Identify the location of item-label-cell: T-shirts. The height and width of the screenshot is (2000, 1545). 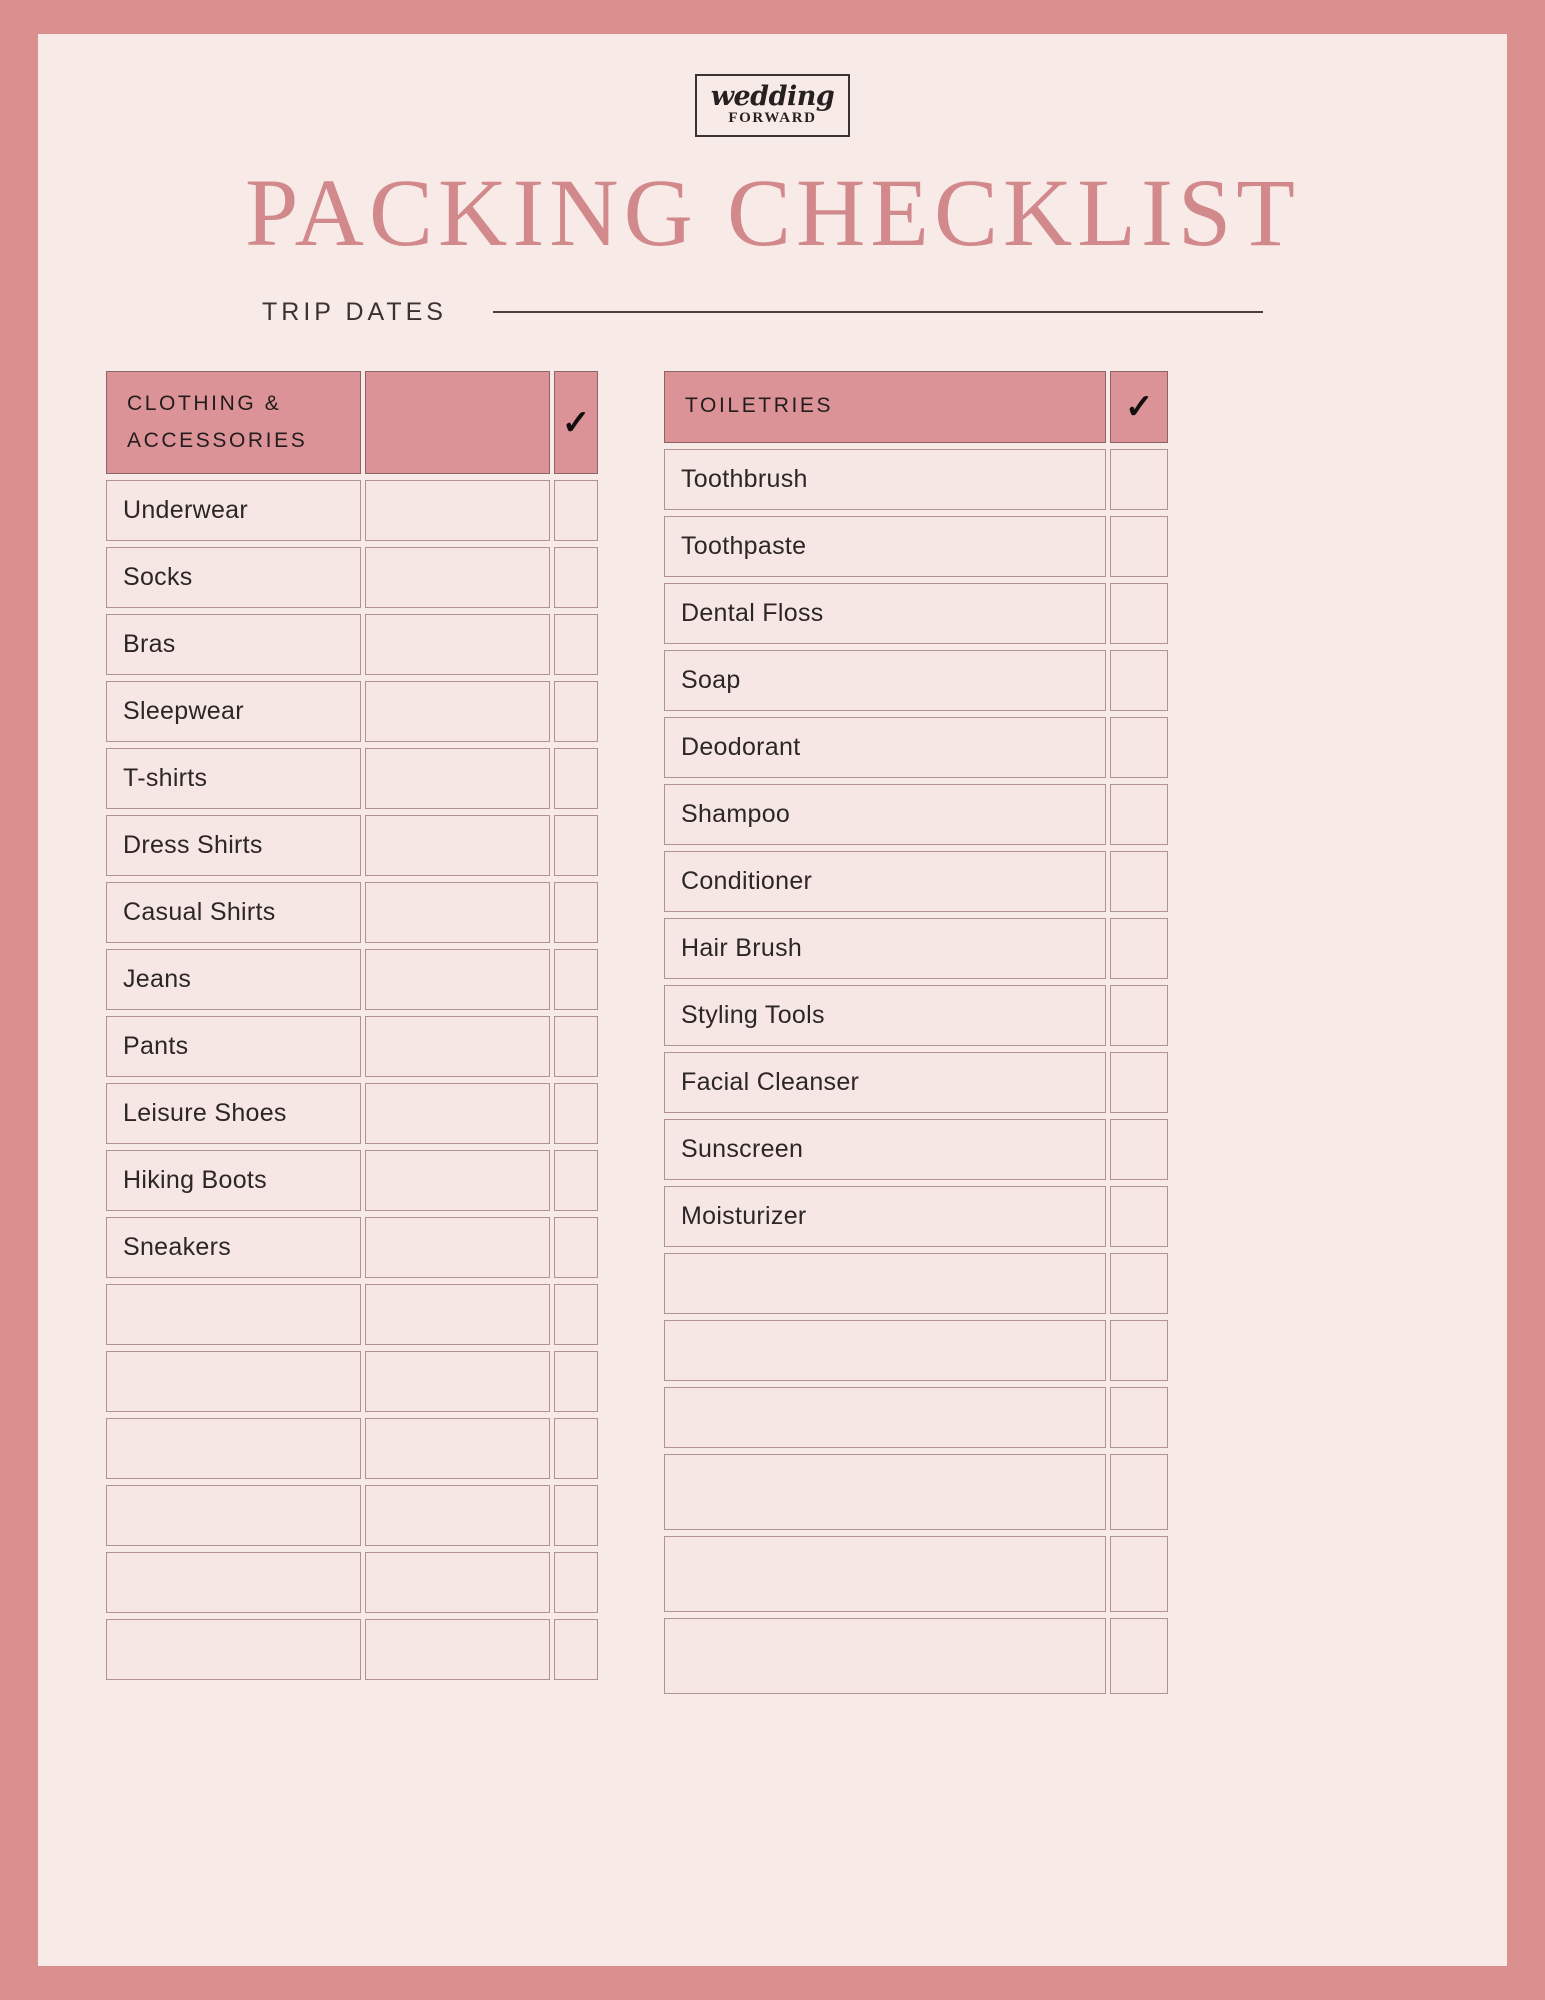
(234, 779).